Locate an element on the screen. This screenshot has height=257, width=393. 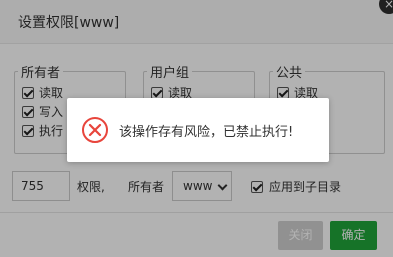
error-circle-icon is located at coordinates (95, 130).